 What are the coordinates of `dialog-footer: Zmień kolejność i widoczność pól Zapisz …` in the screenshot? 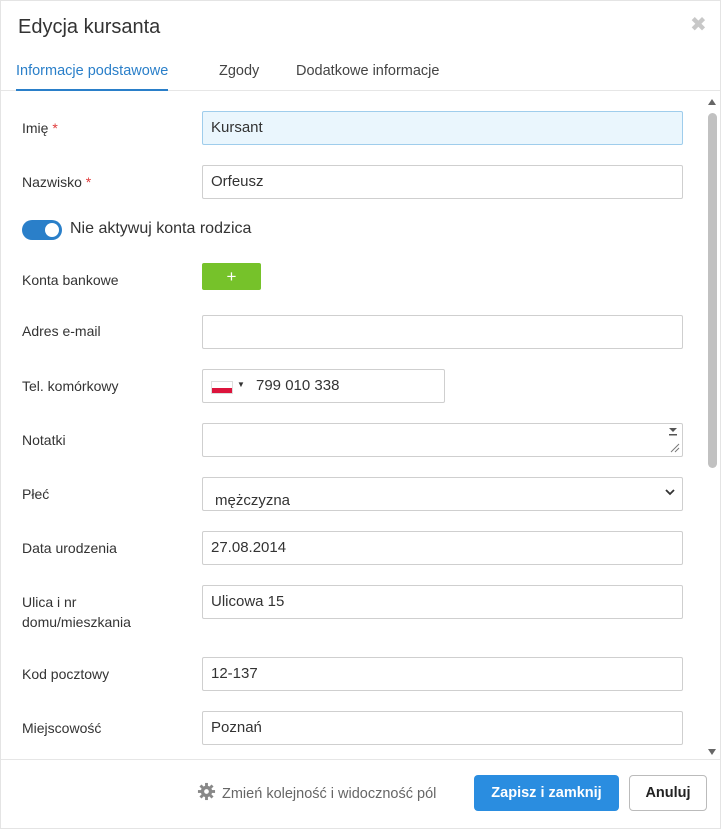 It's located at (360, 793).